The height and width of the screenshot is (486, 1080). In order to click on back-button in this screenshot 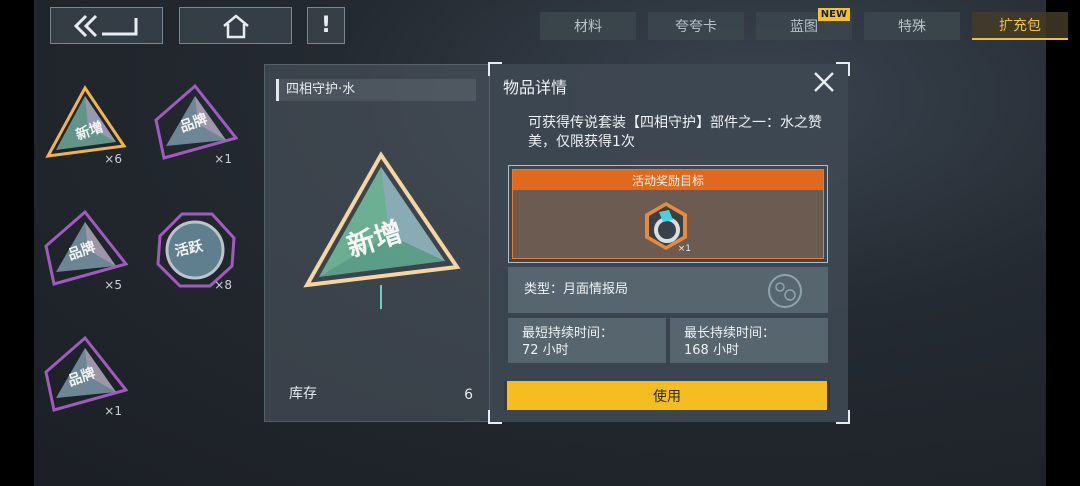, I will do `click(106, 25)`.